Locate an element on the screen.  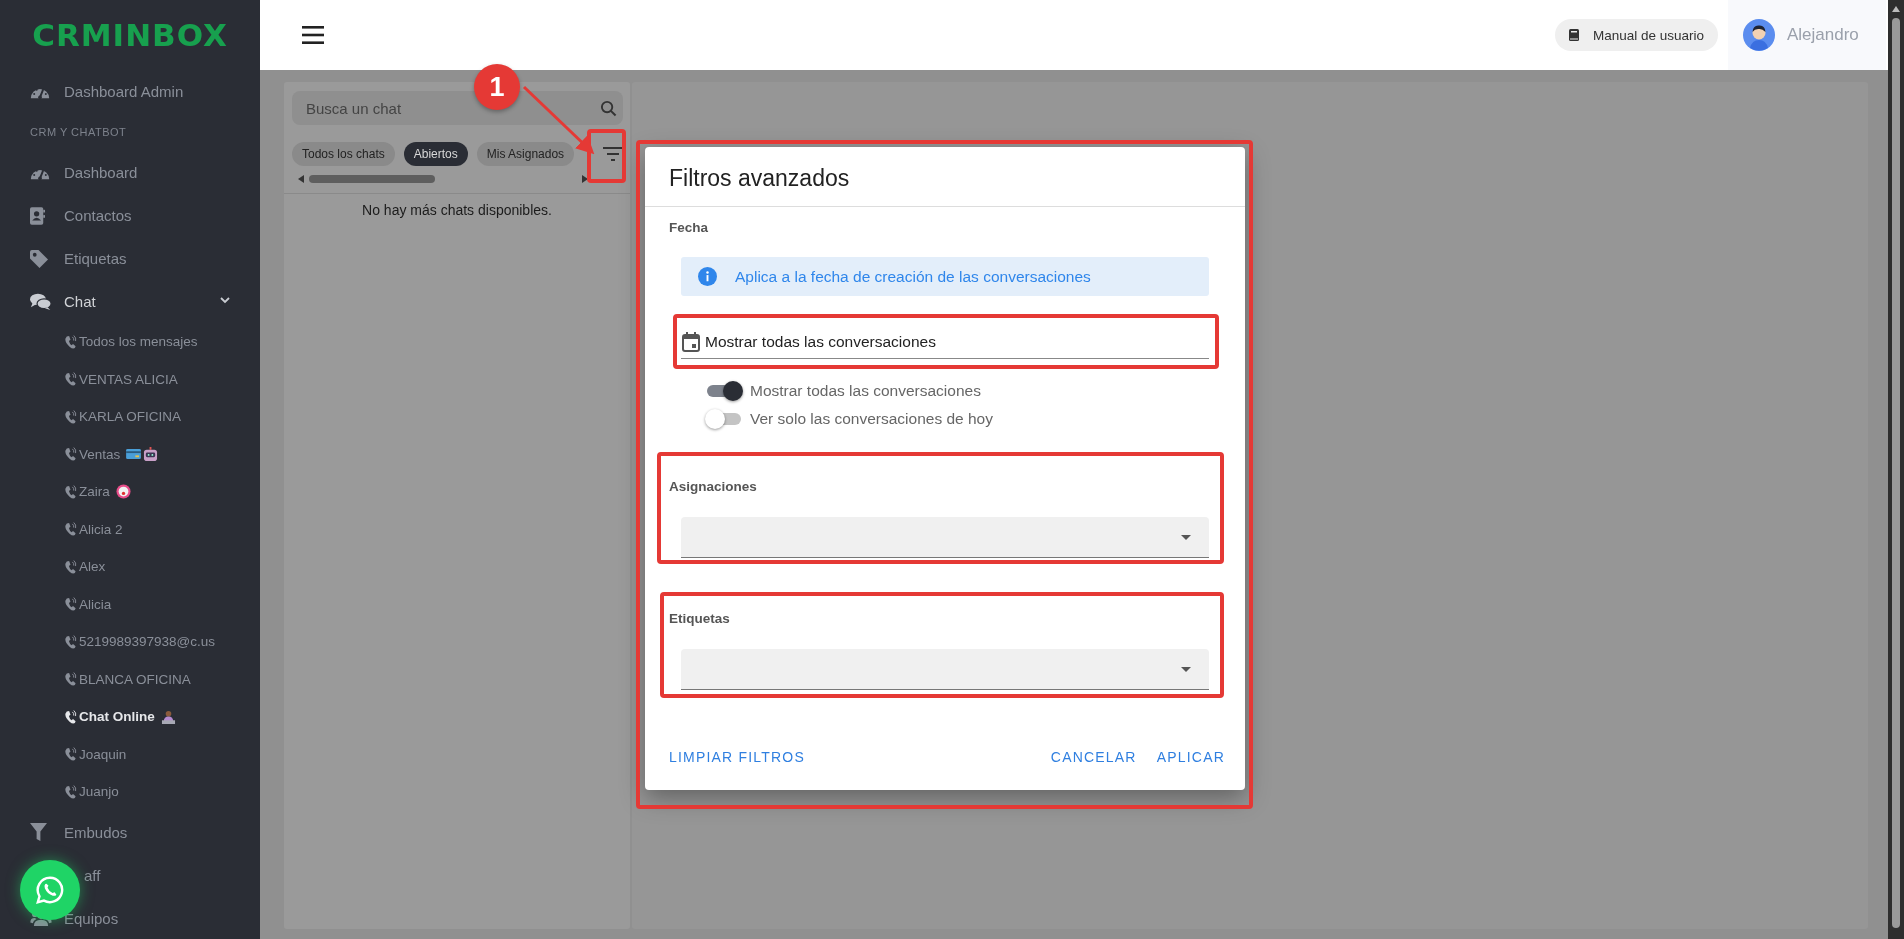
robot-icon is located at coordinates (151, 454).